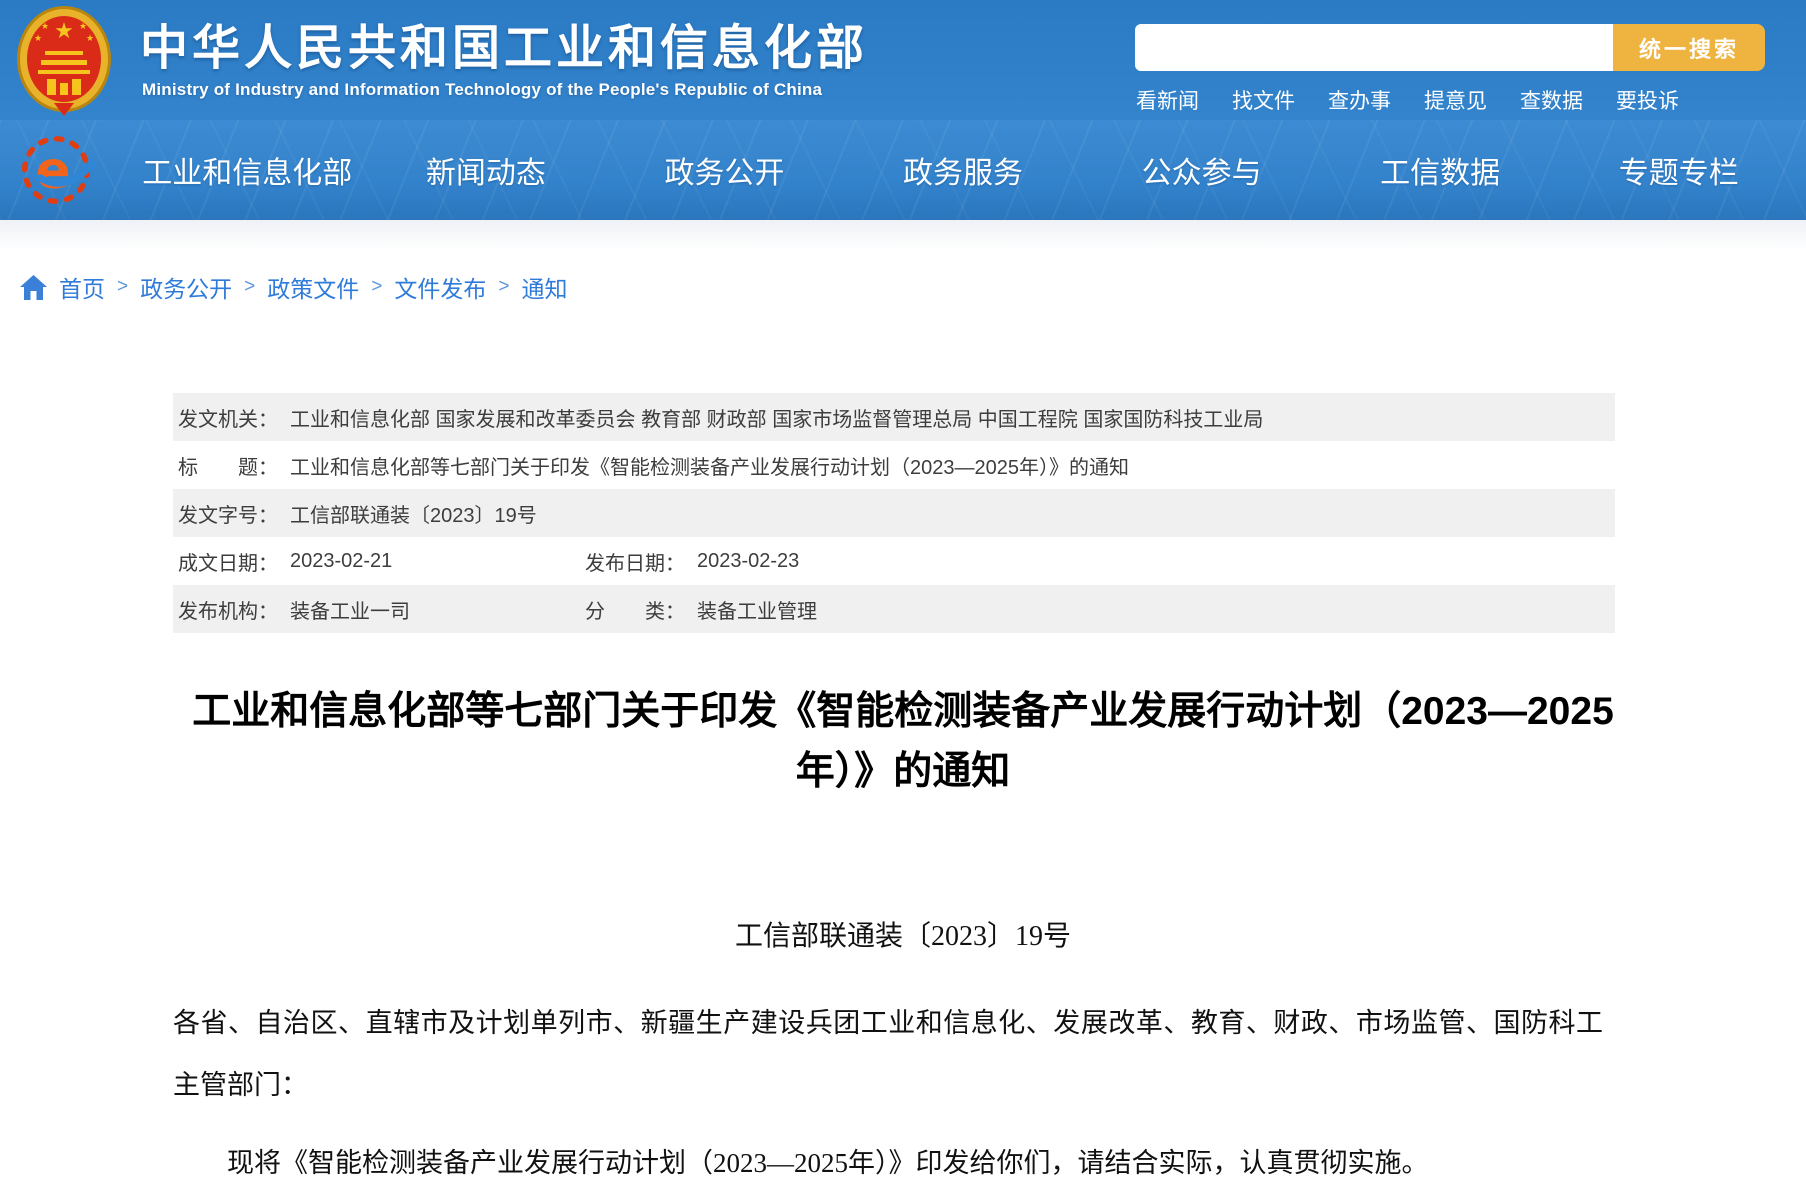  Describe the element at coordinates (33, 287) in the screenshot. I see `home-icon` at that location.